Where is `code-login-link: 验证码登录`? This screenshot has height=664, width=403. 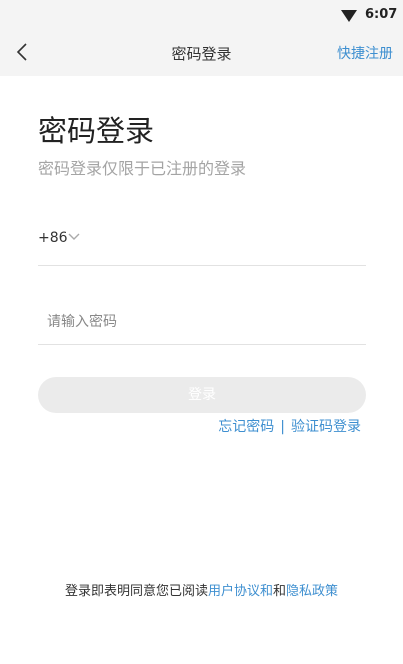 code-login-link: 验证码登录 is located at coordinates (326, 427).